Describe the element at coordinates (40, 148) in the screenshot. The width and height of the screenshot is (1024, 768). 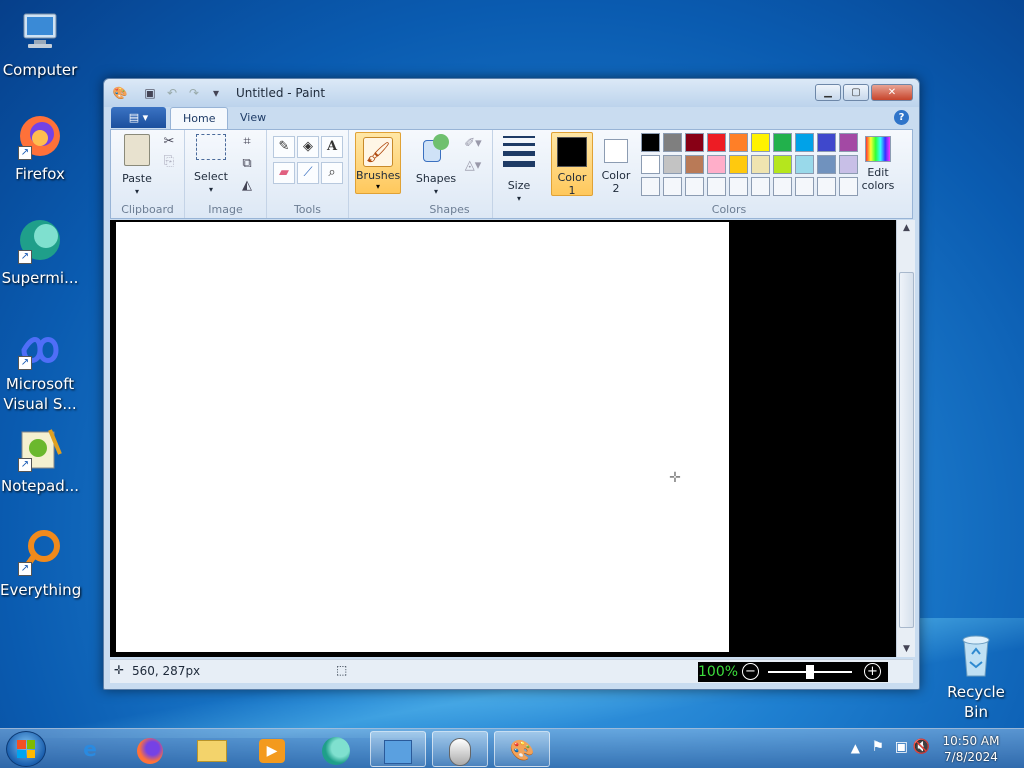
I see `desktop-icon-firefox: ↗ Firefox` at that location.